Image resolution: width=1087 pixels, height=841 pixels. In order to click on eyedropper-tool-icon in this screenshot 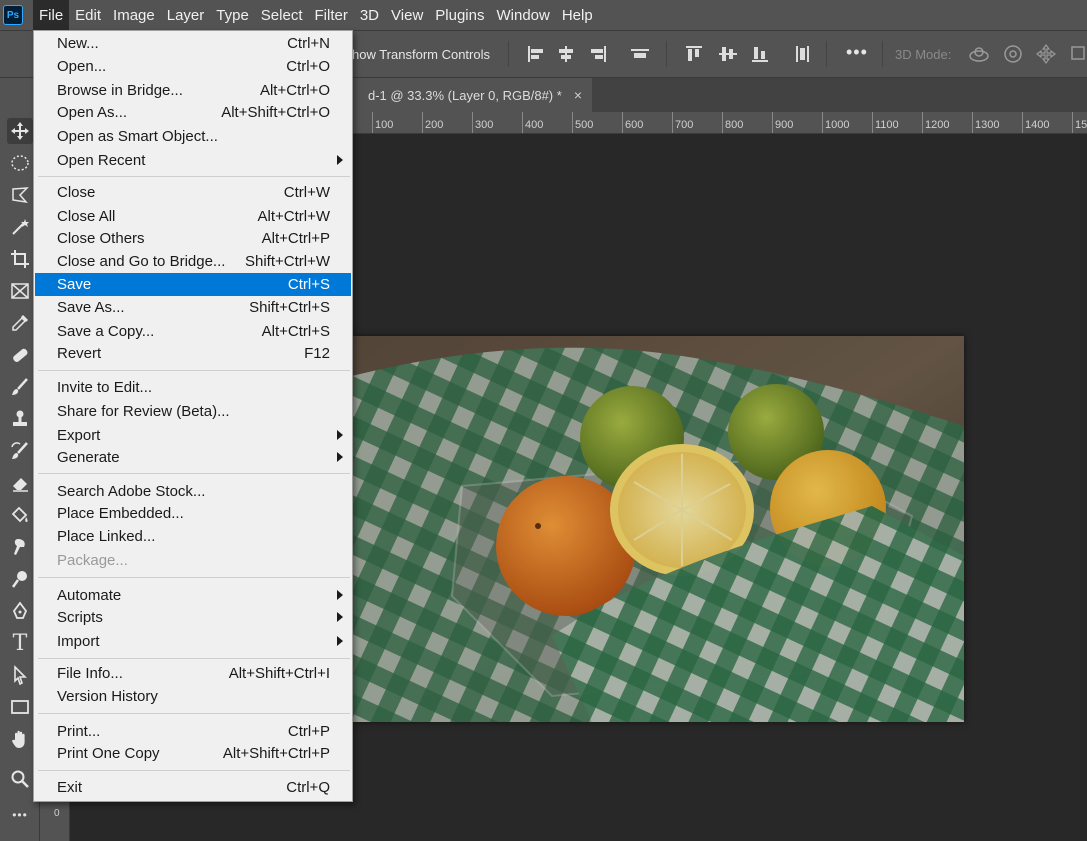, I will do `click(20, 323)`.